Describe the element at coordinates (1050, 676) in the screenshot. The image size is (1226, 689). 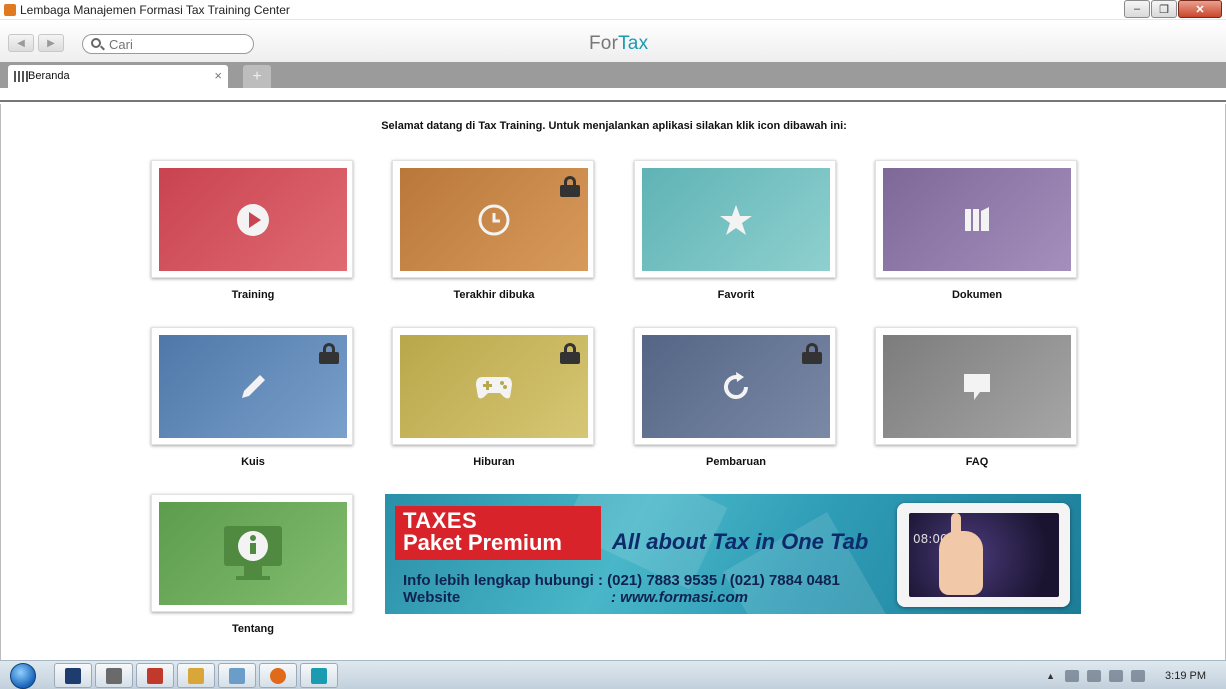
I see `show-hidden-icons-icon: ▲` at that location.